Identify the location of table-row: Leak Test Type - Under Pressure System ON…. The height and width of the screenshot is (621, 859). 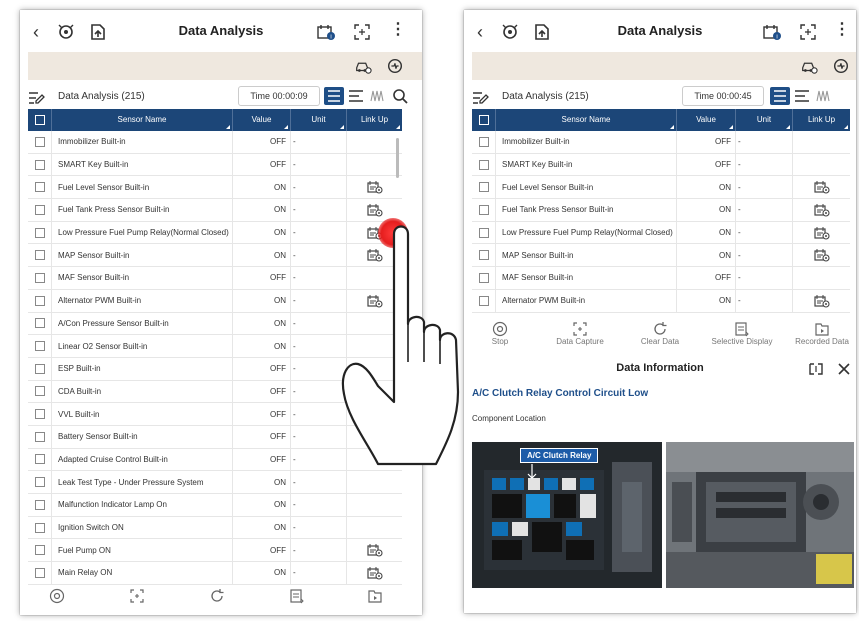
(215, 482).